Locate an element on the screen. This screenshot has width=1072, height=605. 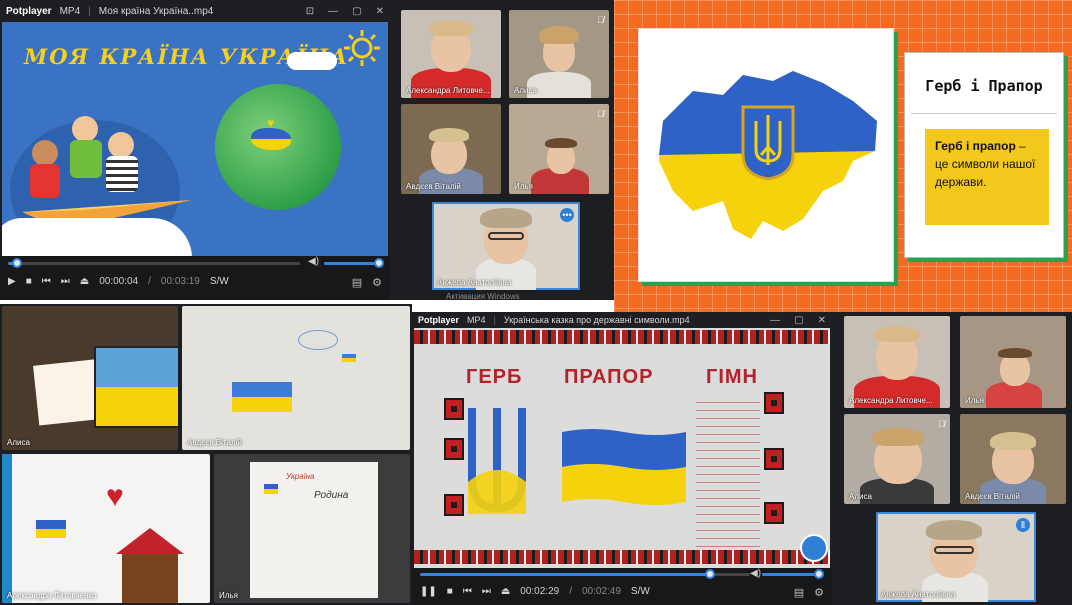
play-icon: ▶ is located at coordinates (12, 281).